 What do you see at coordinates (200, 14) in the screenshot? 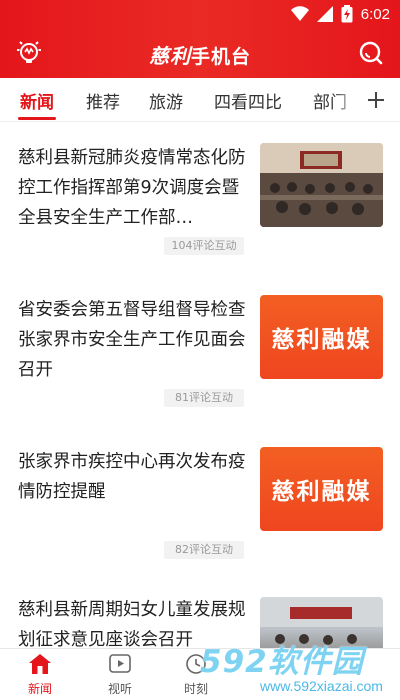
I see `status-bar: 6:02` at bounding box center [200, 14].